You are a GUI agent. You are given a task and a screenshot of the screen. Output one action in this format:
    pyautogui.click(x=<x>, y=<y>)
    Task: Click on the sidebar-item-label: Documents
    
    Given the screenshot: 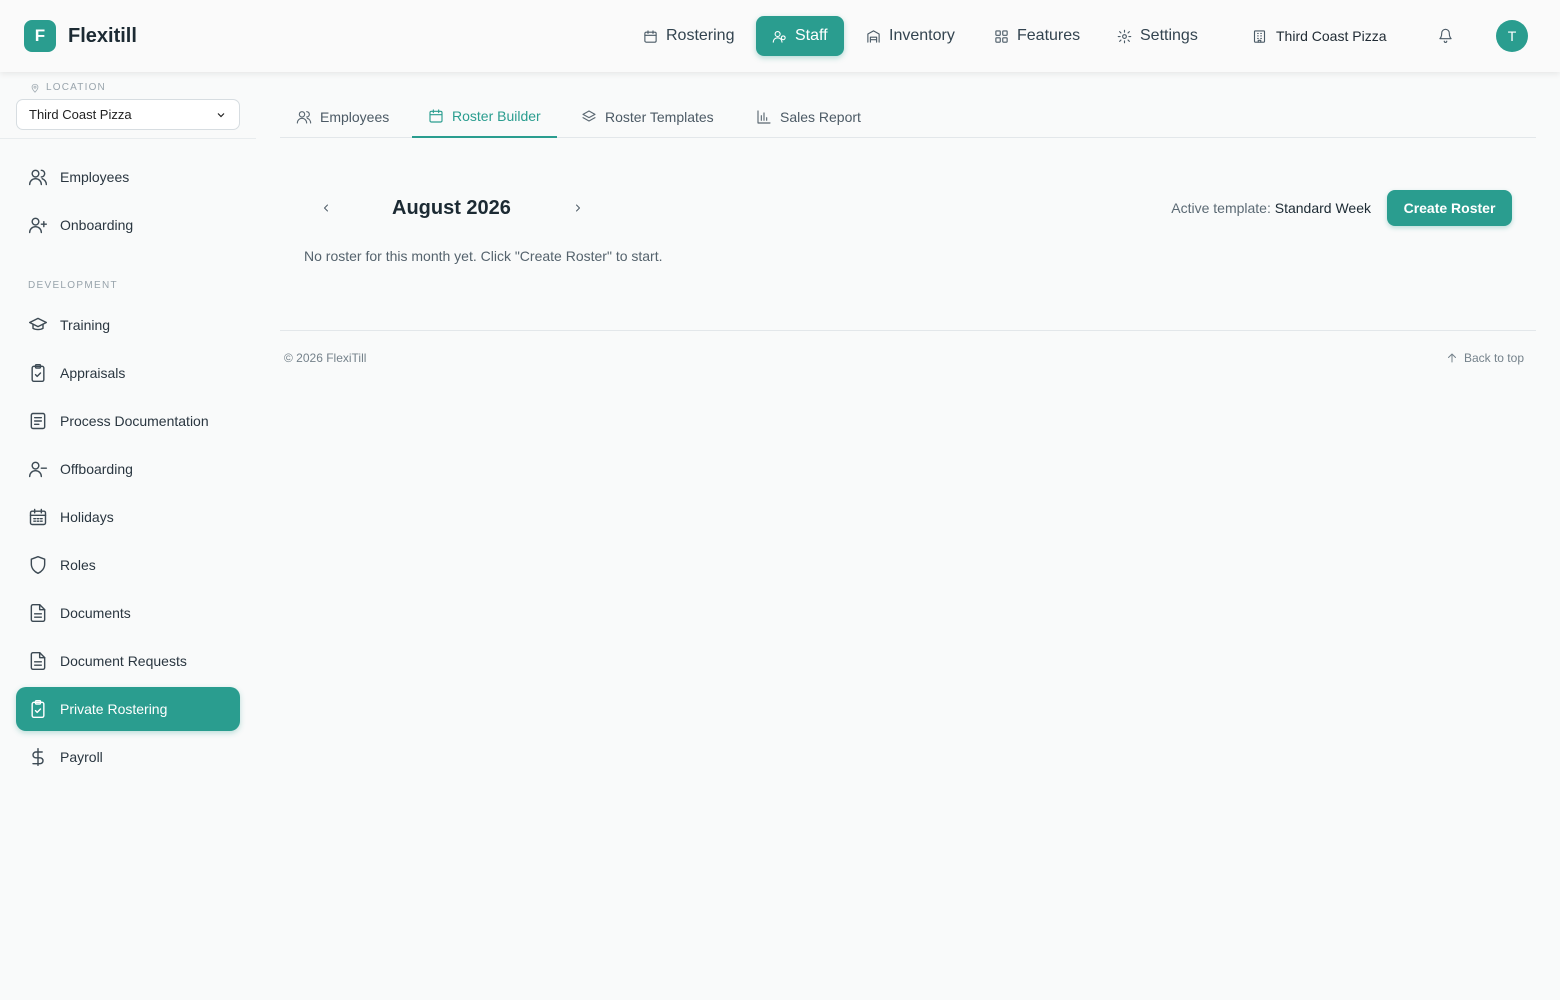 What is the action you would take?
    pyautogui.click(x=95, y=613)
    